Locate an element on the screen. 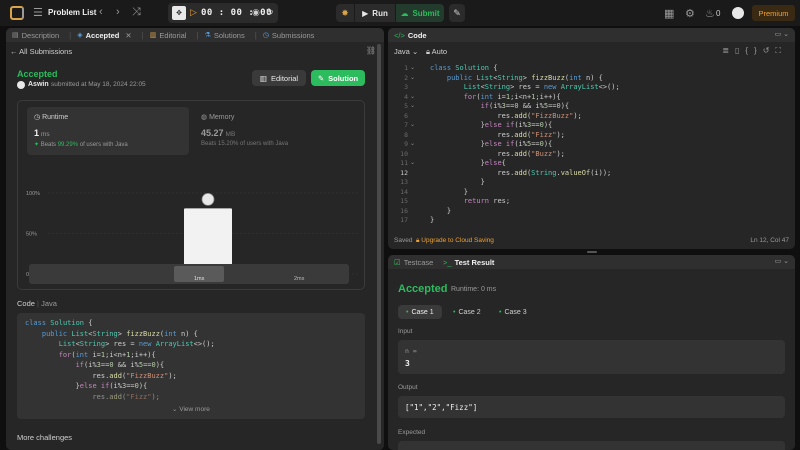 The height and width of the screenshot is (450, 800). tab-submissions: ◷ Submissions is located at coordinates (289, 35).